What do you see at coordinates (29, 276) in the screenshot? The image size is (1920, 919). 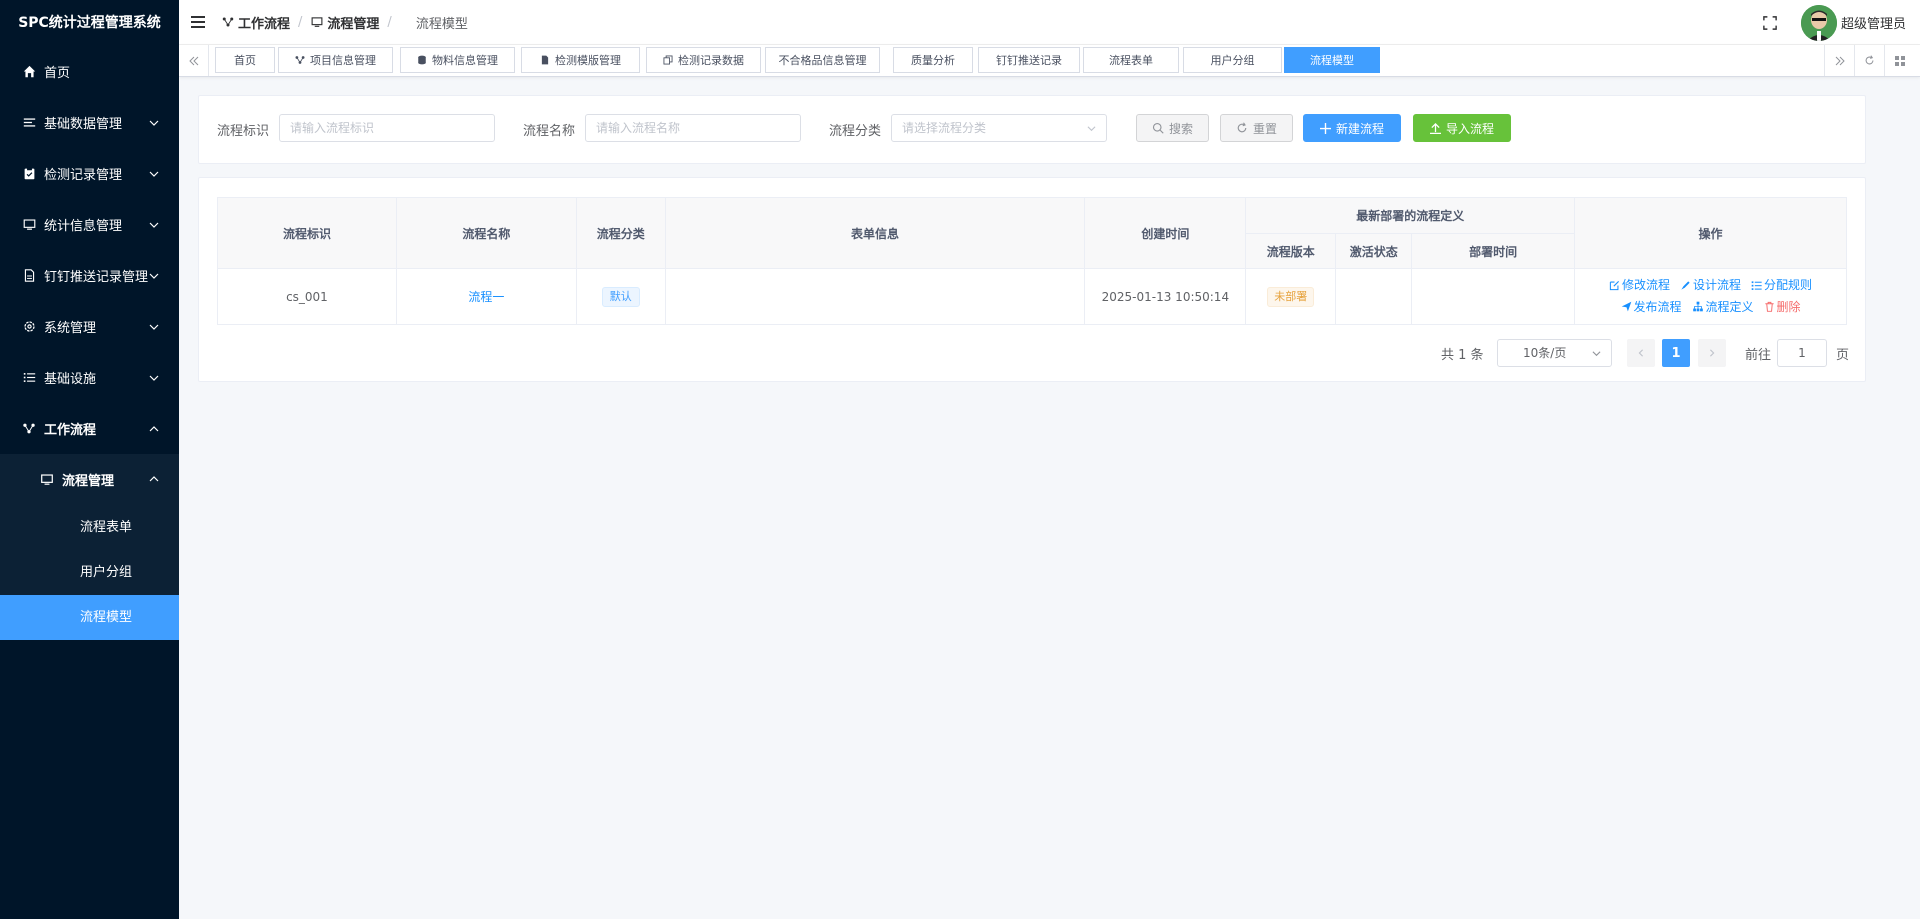 I see `document-icon` at bounding box center [29, 276].